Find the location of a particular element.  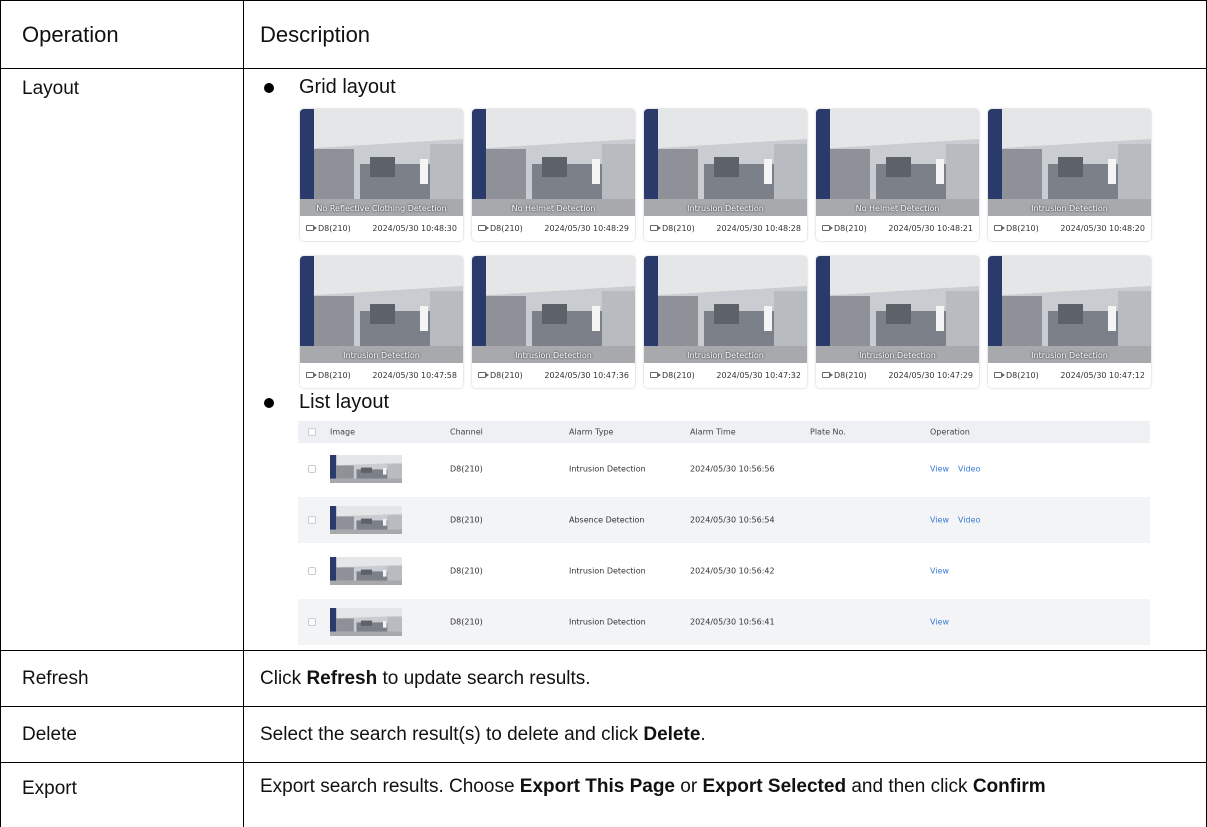

card-footer: D8(210) 2024/05/30 10:47:32 is located at coordinates (725, 376).